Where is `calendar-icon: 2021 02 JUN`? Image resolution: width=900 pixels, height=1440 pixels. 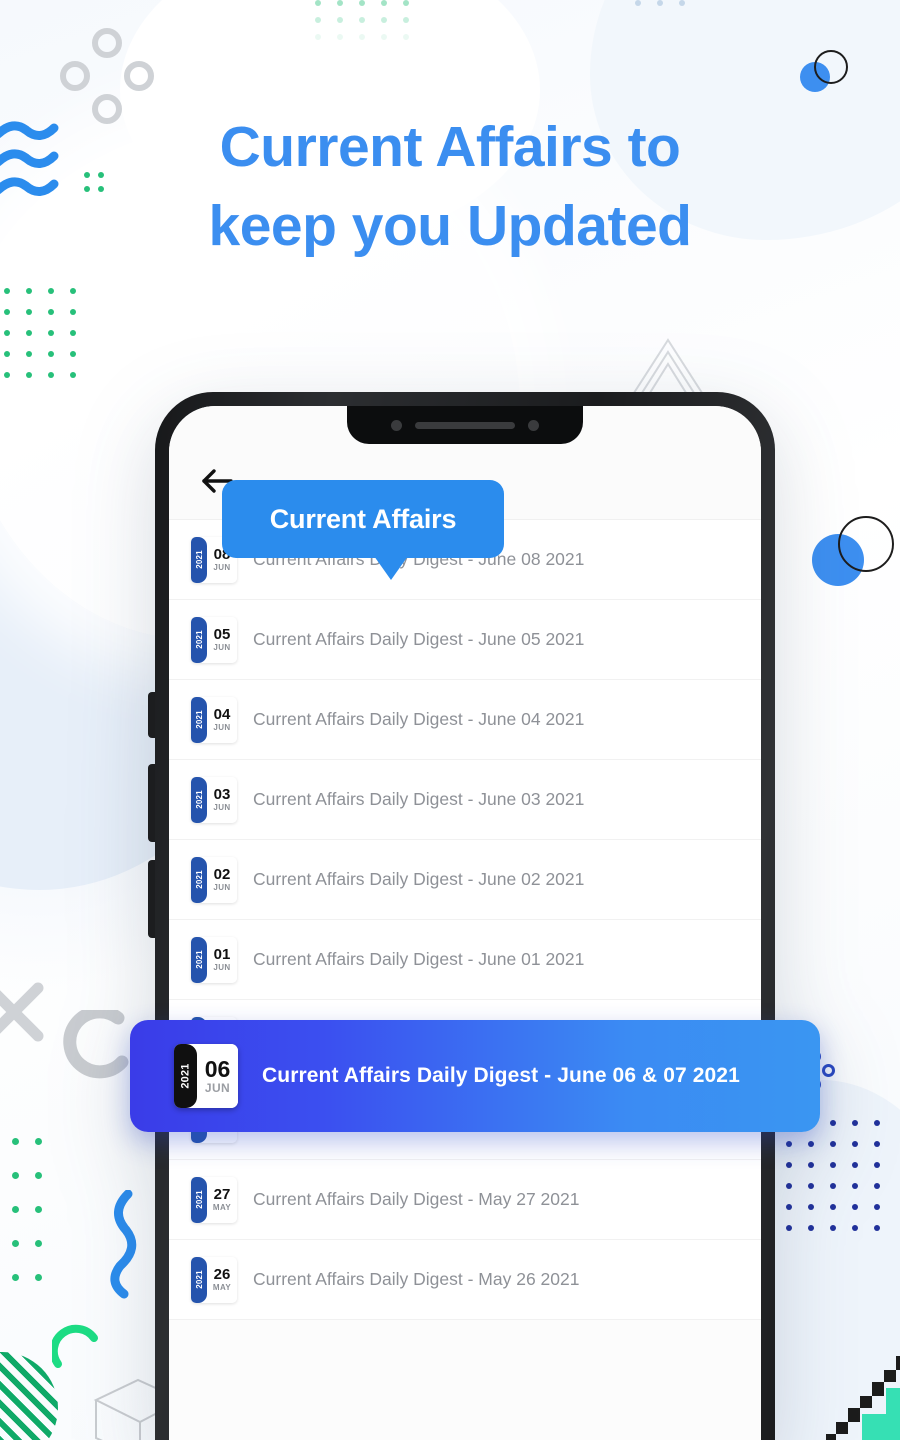
calendar-icon: 2021 02 JUN is located at coordinates (214, 879).